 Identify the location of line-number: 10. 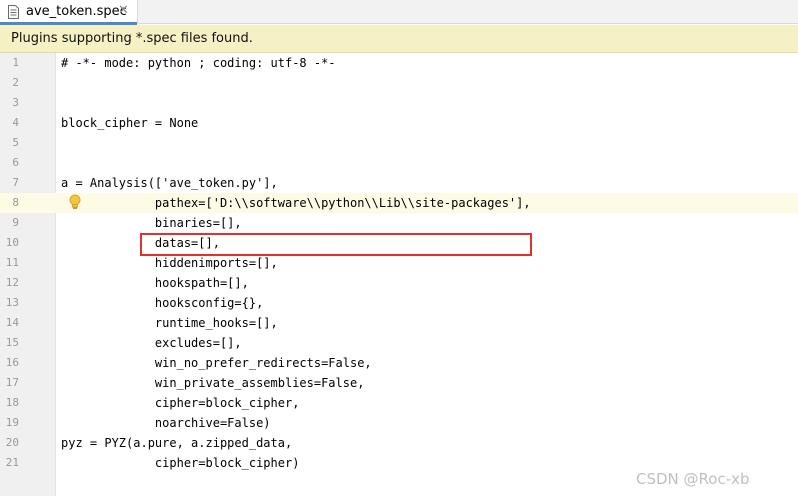
(12, 242).